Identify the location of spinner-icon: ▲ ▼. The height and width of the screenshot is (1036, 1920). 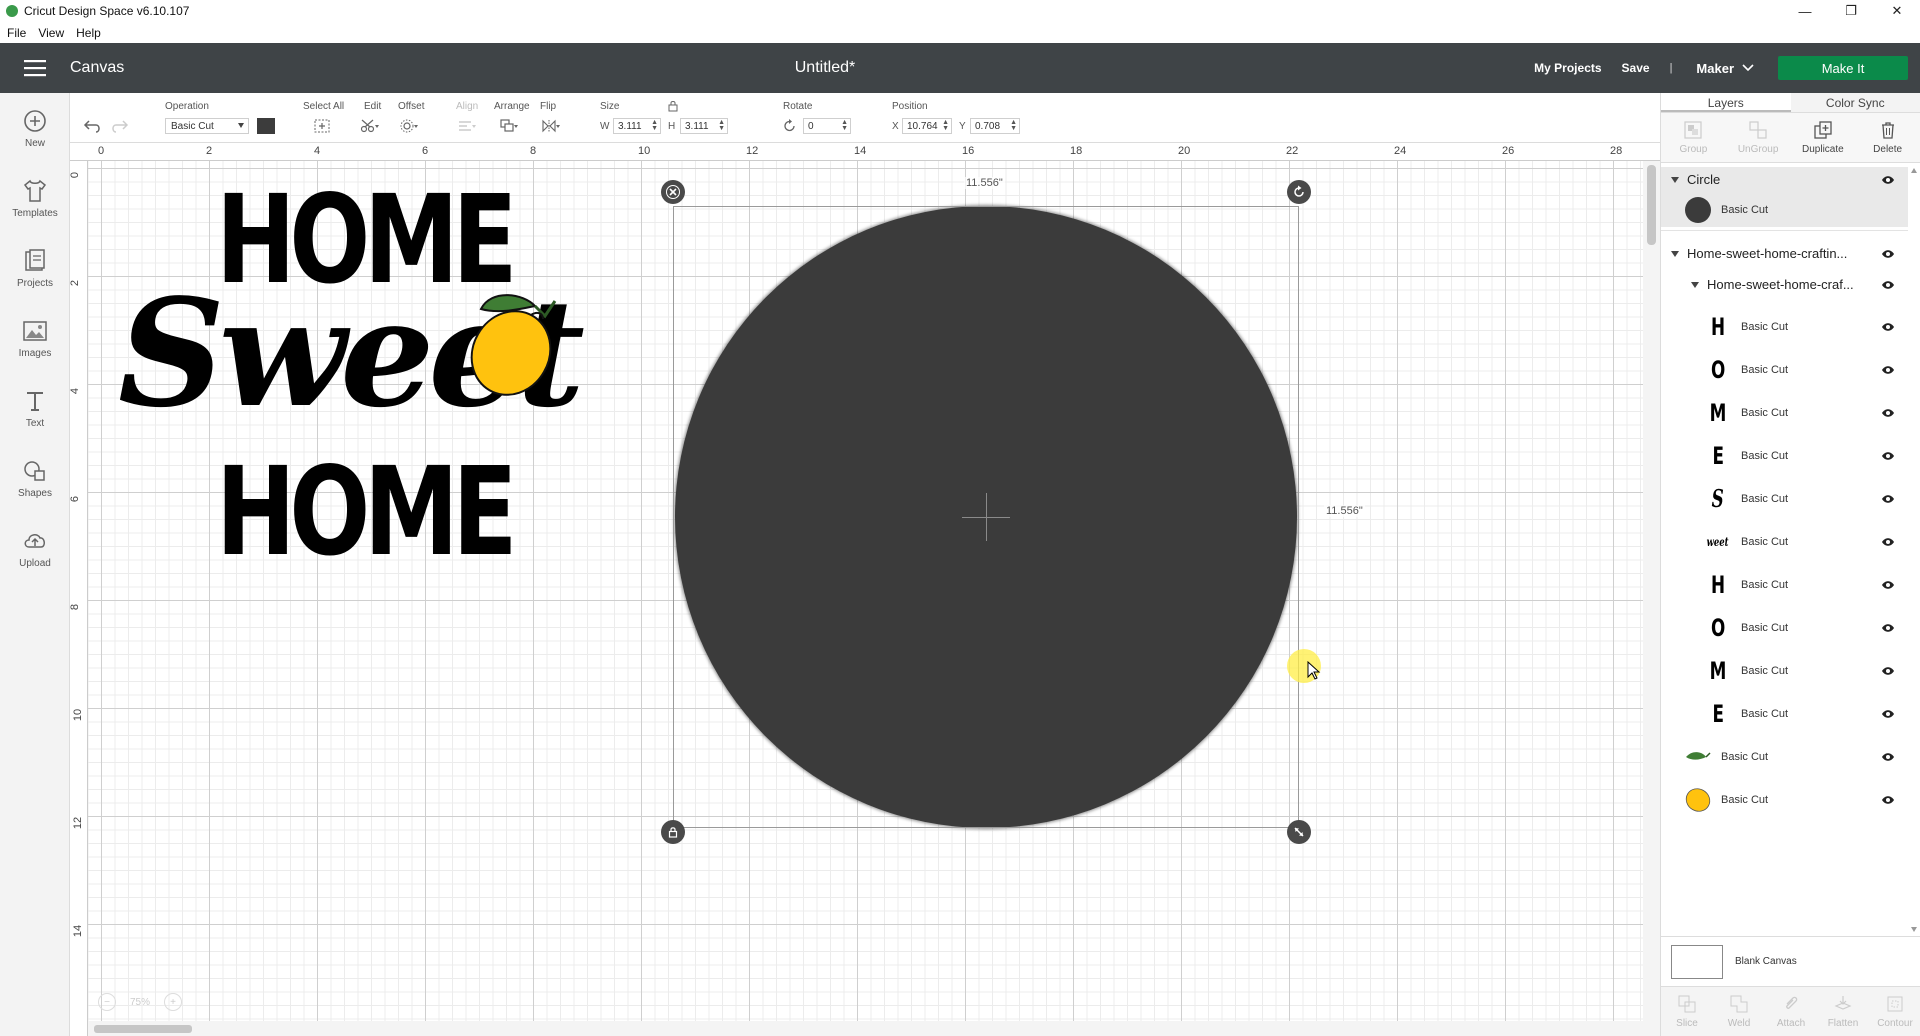
(654, 125).